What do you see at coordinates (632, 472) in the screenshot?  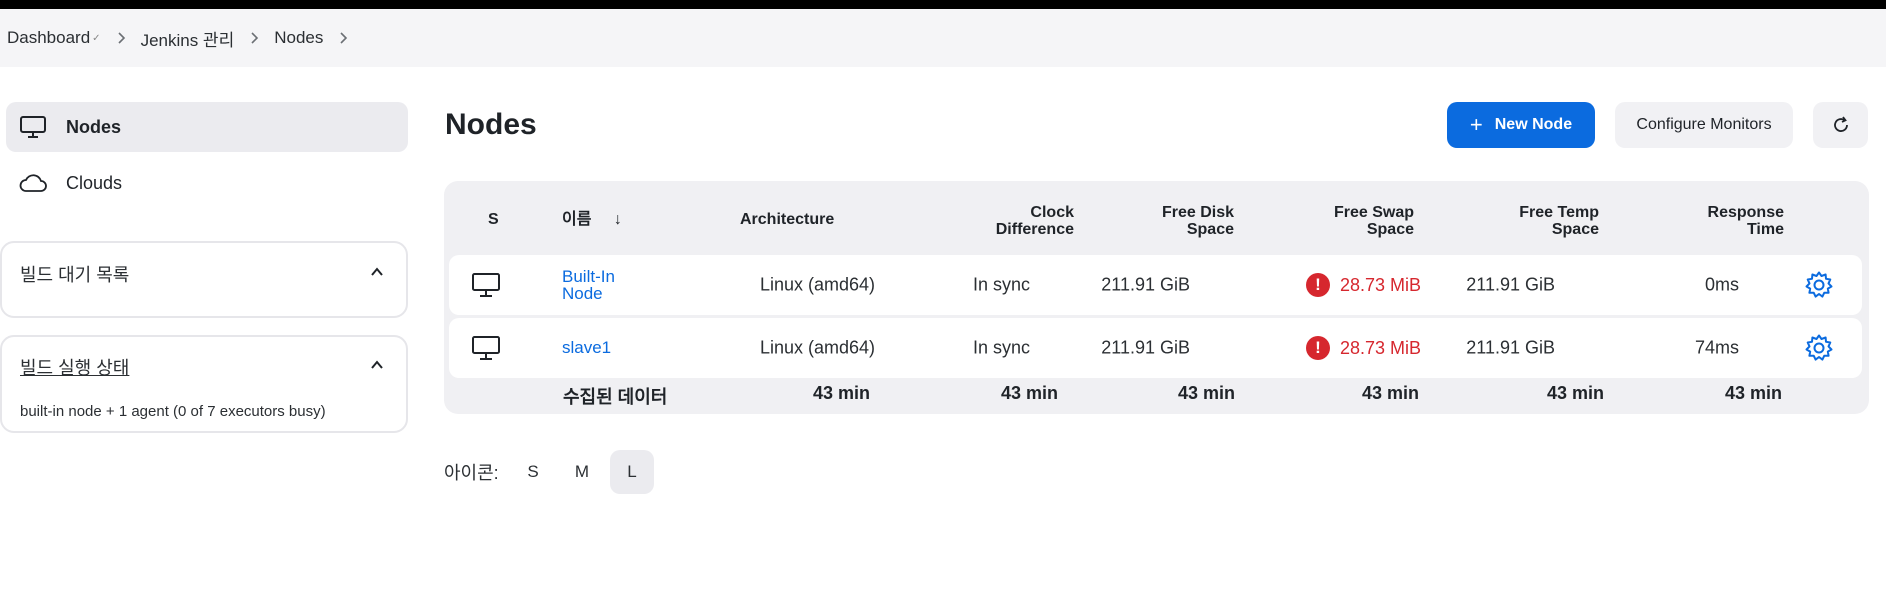 I see `icon-size-l: L` at bounding box center [632, 472].